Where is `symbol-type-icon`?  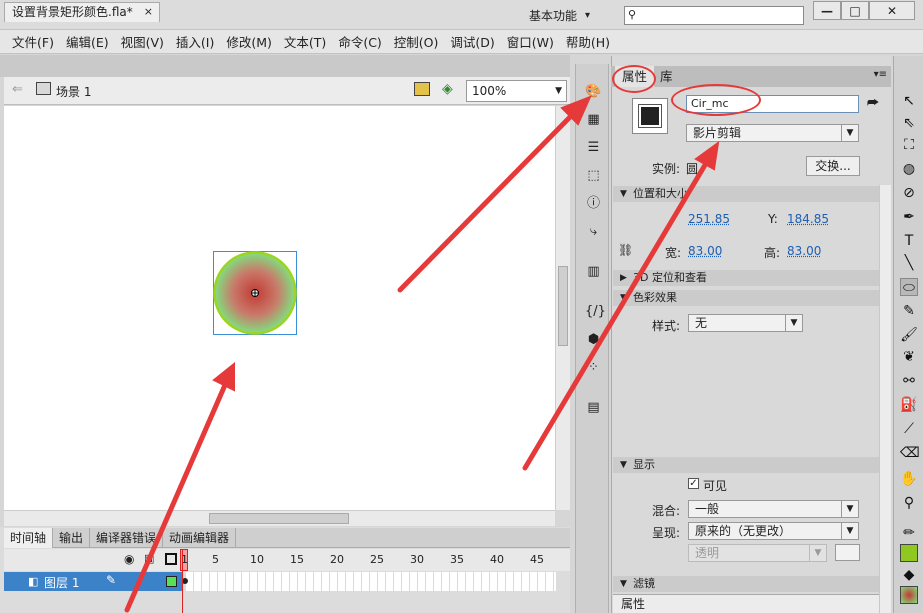
symbol-type-icon is located at coordinates (650, 116).